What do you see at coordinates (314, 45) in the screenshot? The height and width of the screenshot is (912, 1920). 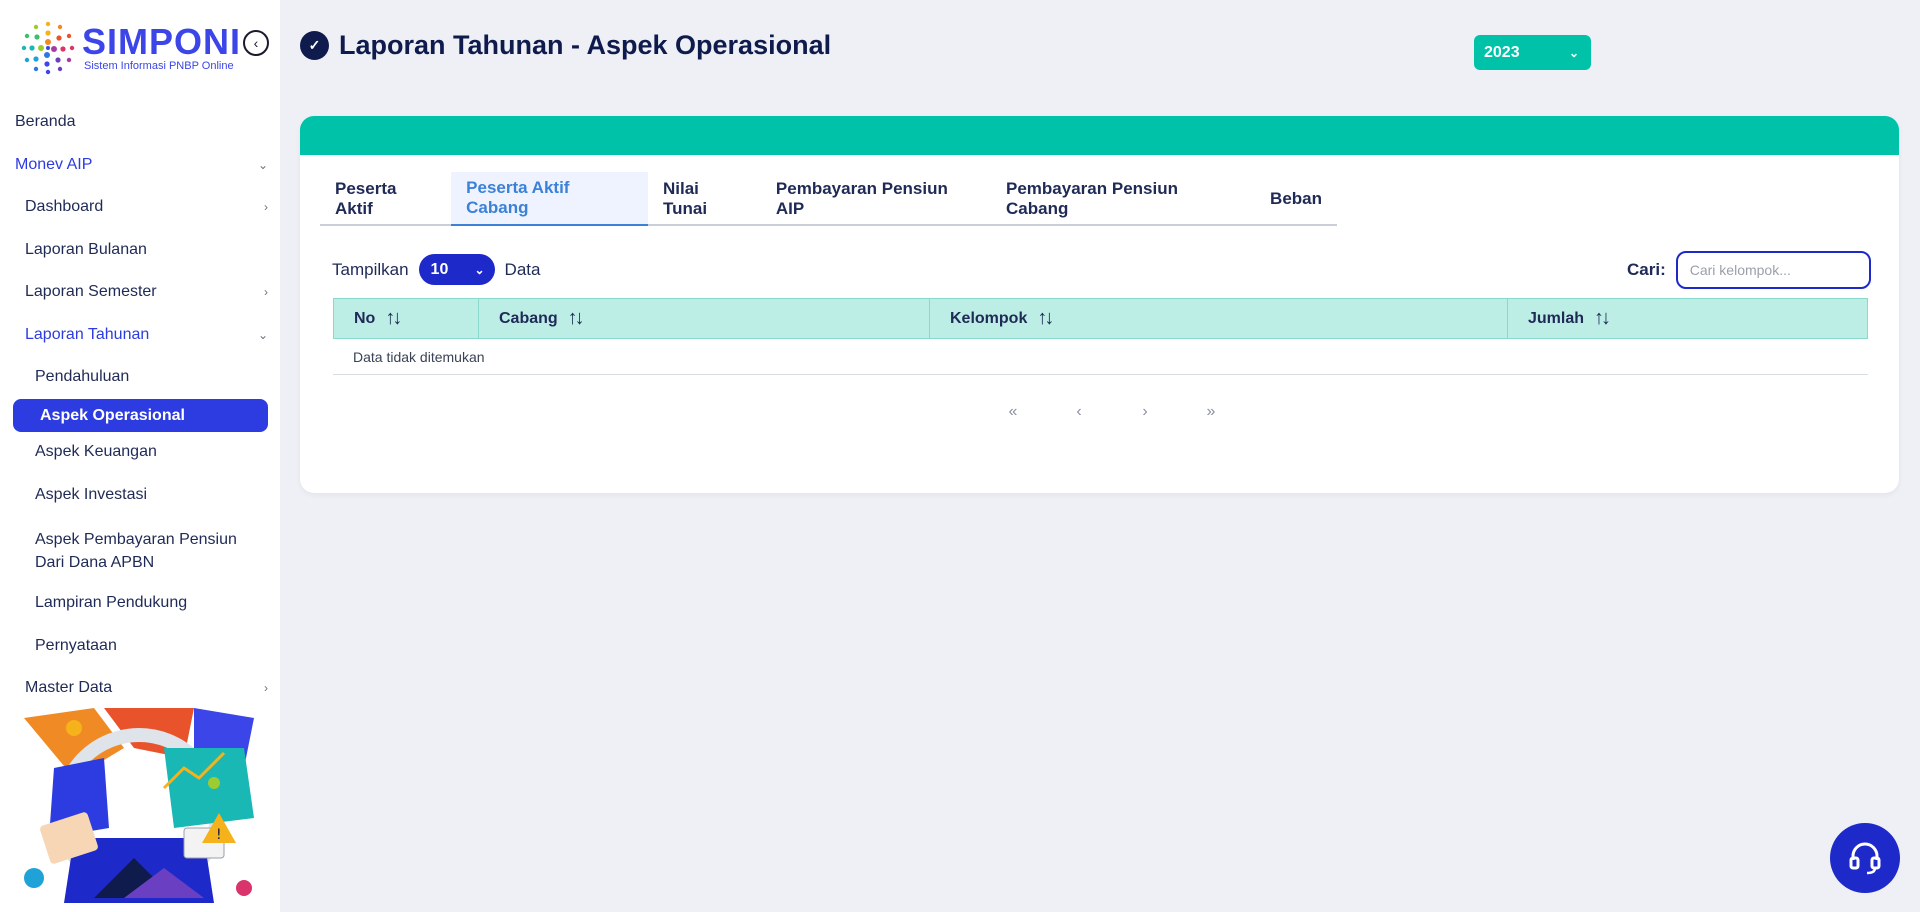 I see `check-circle-icon: ✓` at bounding box center [314, 45].